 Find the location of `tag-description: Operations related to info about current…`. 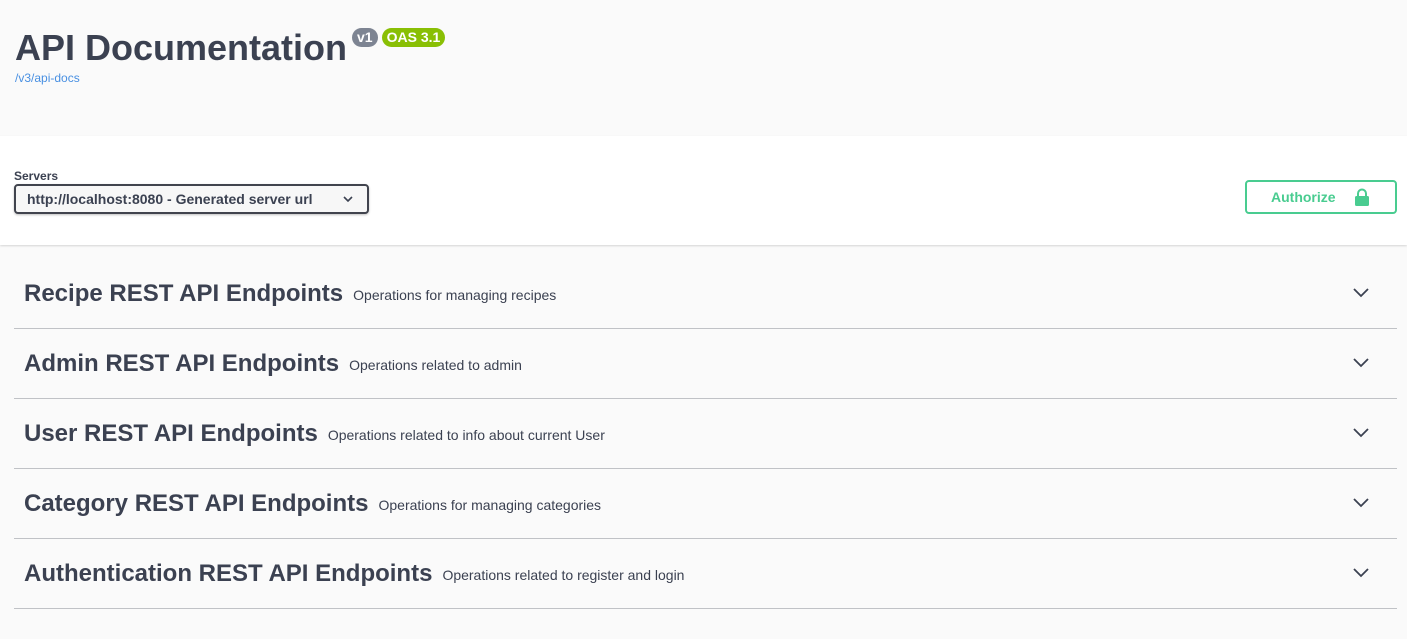

tag-description: Operations related to info about current… is located at coordinates (466, 434).